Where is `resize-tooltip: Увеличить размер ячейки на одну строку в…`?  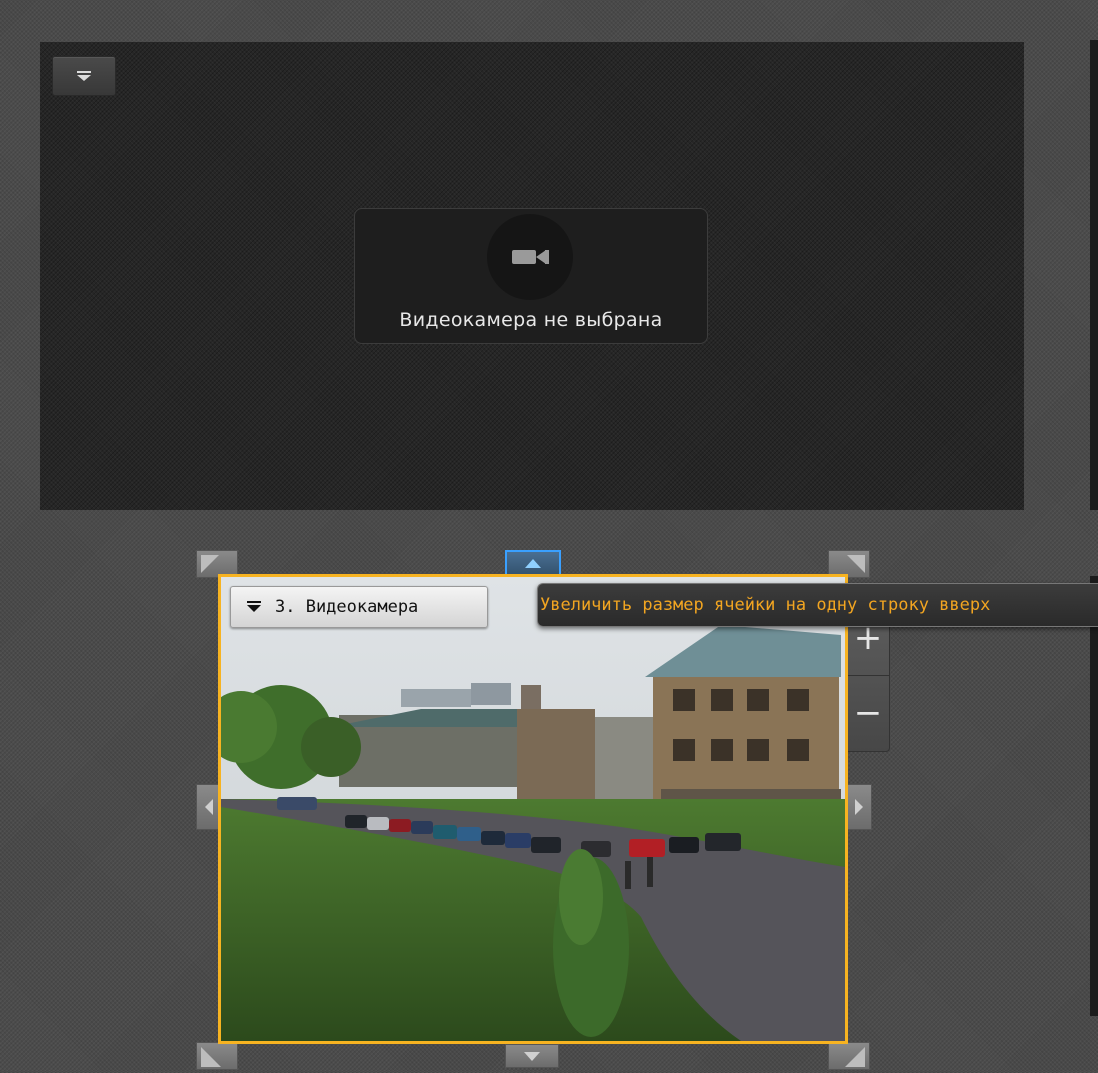 resize-tooltip: Увеличить размер ячейки на одну строку в… is located at coordinates (817, 605).